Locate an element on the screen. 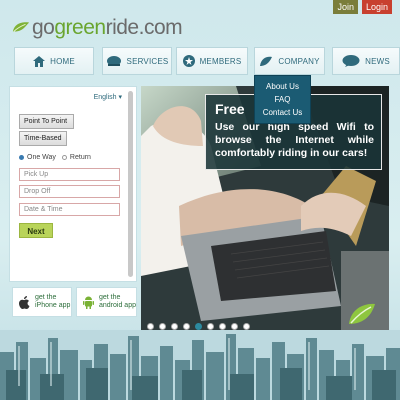  nav-services: SERVICES is located at coordinates (137, 61).